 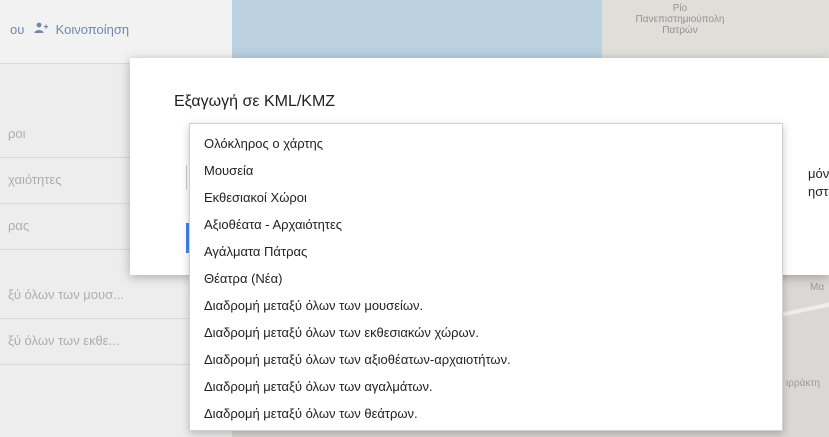 What do you see at coordinates (486, 198) in the screenshot?
I see `menu-item-exhibition-spaces: Εκθεσιακοί Χώροι` at bounding box center [486, 198].